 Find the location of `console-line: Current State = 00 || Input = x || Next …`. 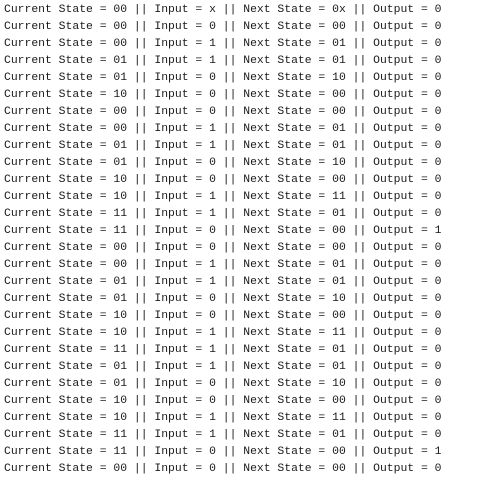

console-line: Current State = 00 || Input = x || Next … is located at coordinates (223, 10).